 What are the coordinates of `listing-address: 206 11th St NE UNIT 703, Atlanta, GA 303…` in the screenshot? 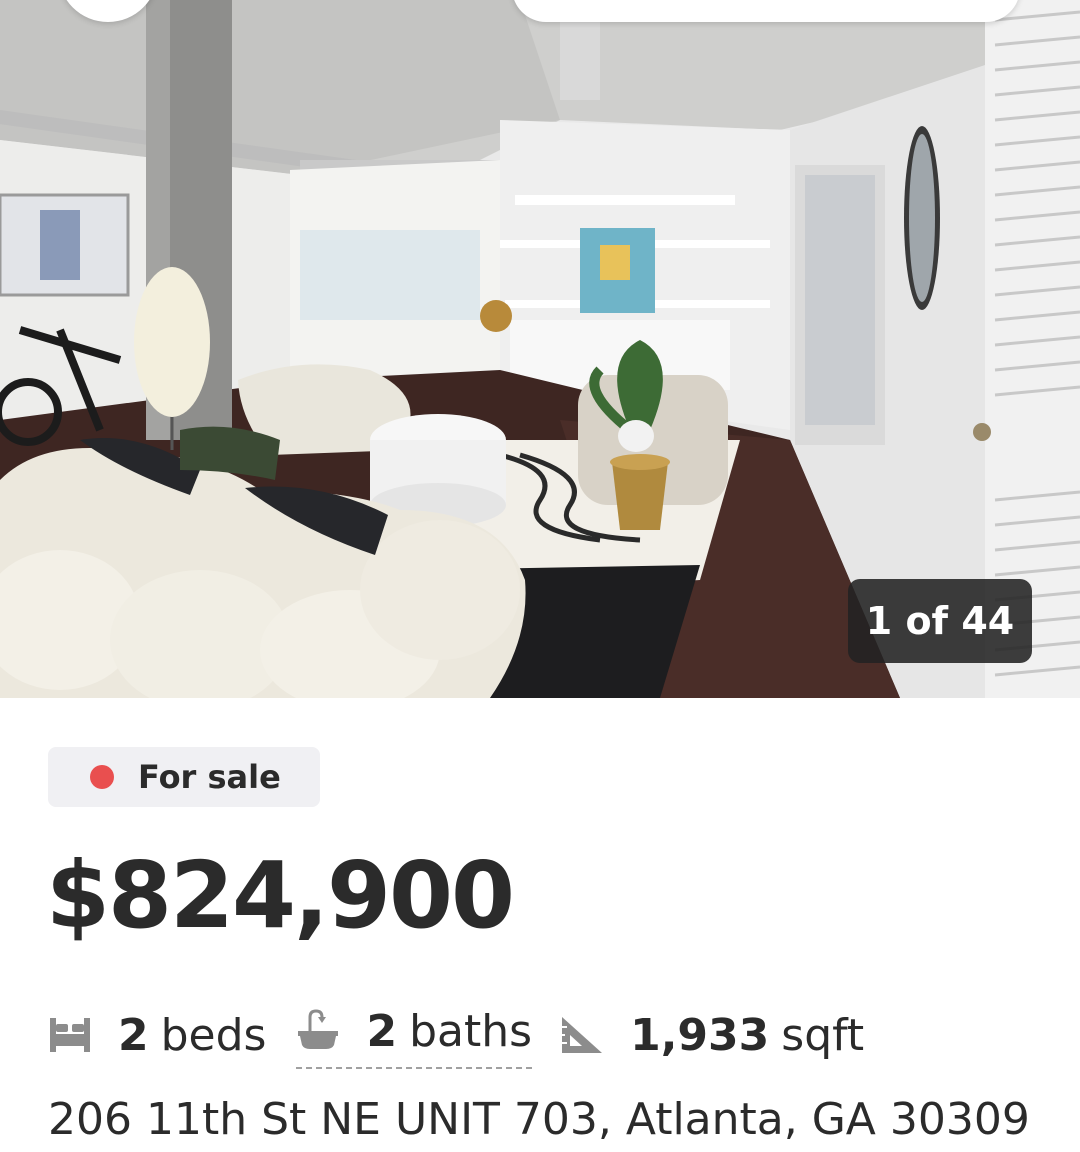 It's located at (539, 1119).